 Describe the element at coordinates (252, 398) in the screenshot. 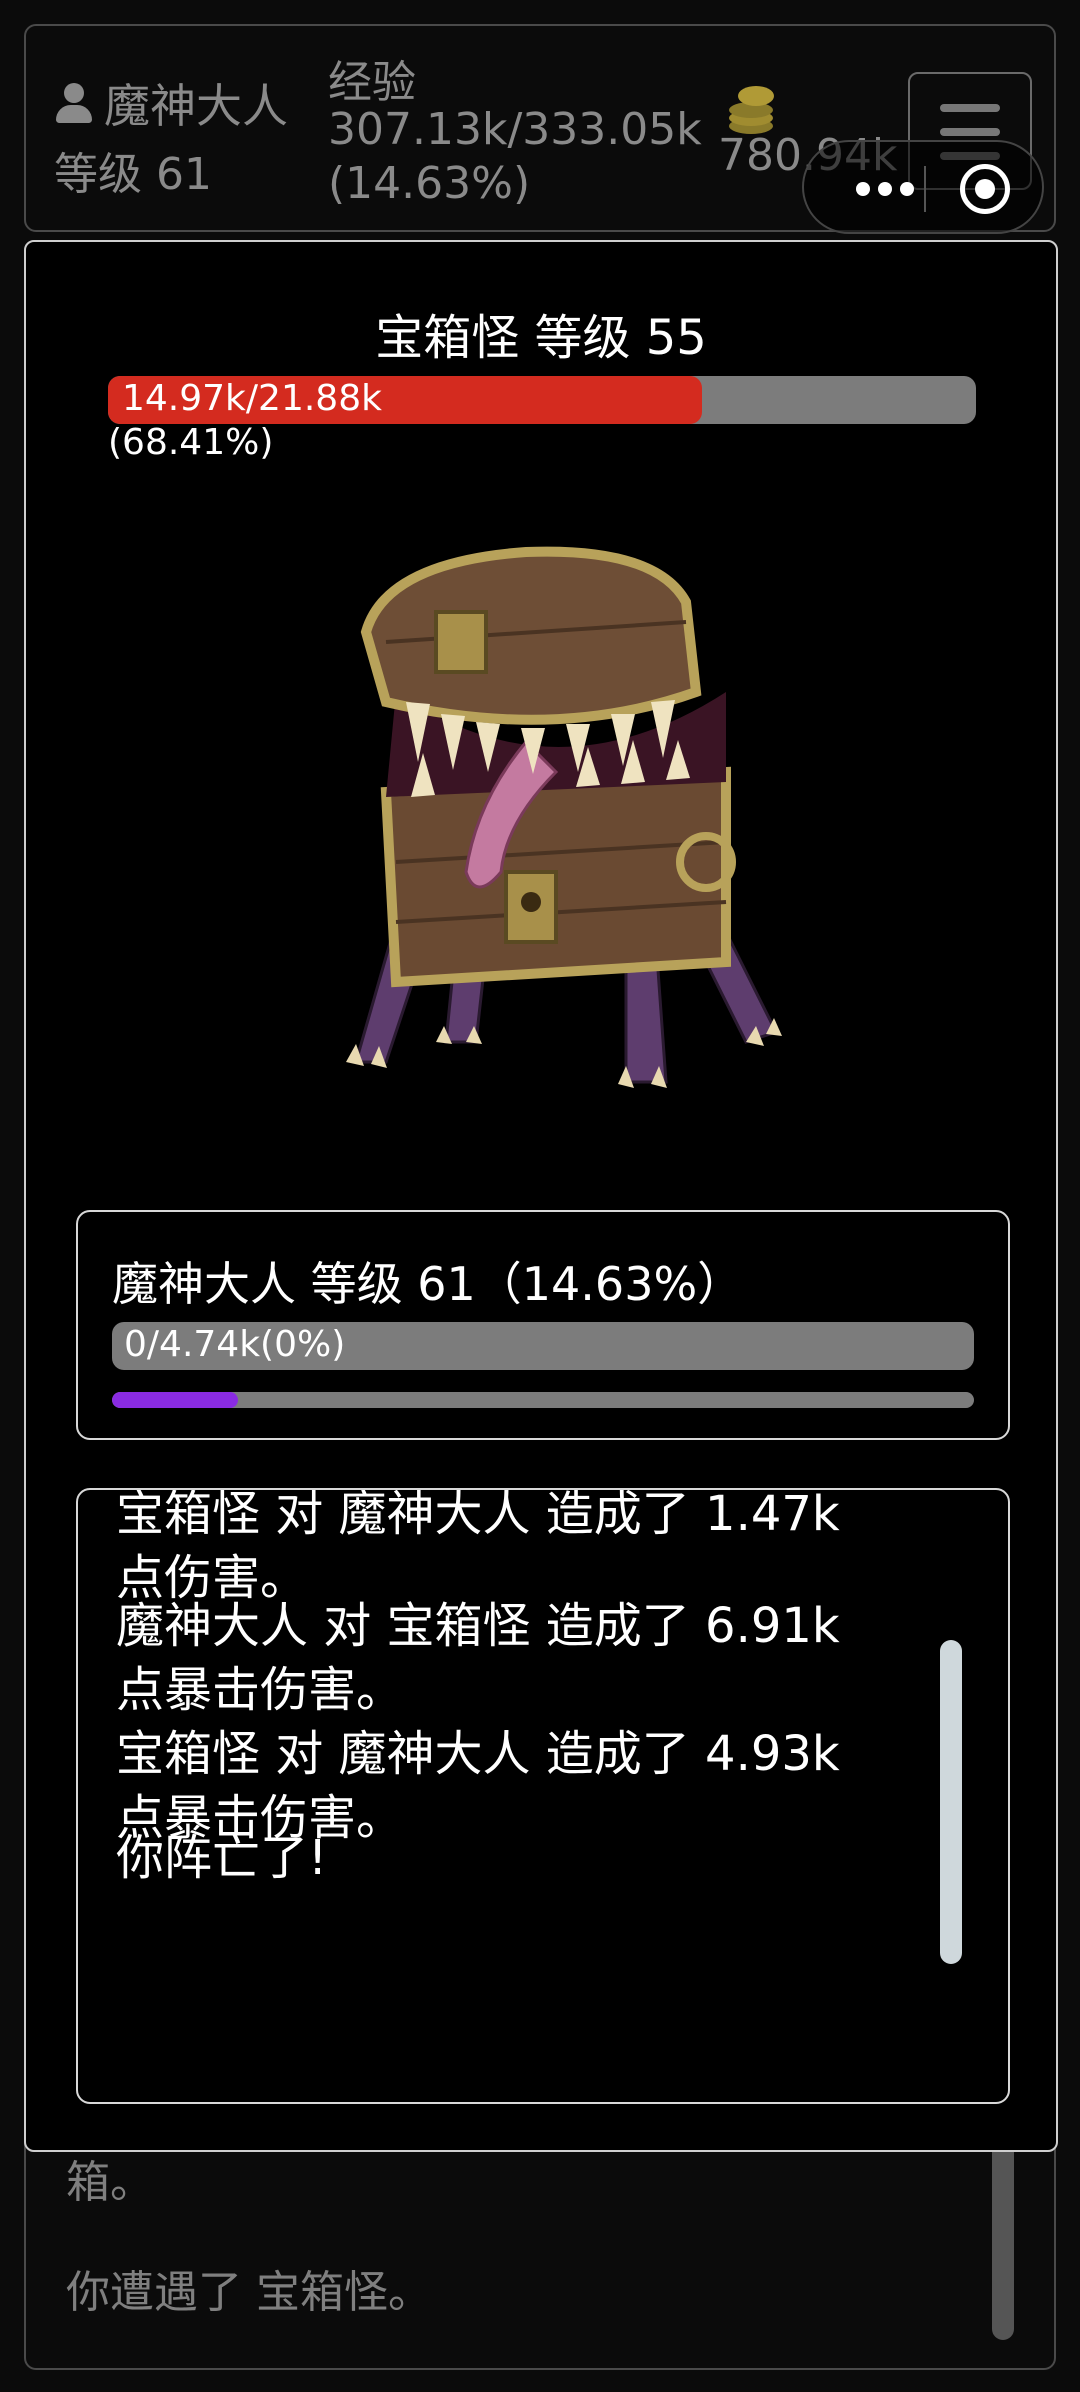

I see `enemy-hp-text: 14.97k/21.88k` at that location.